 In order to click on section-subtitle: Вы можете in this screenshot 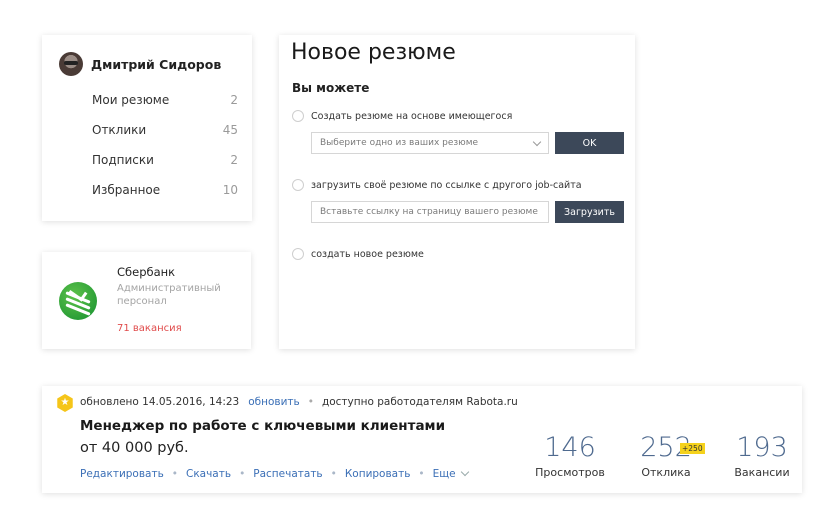, I will do `click(331, 88)`.